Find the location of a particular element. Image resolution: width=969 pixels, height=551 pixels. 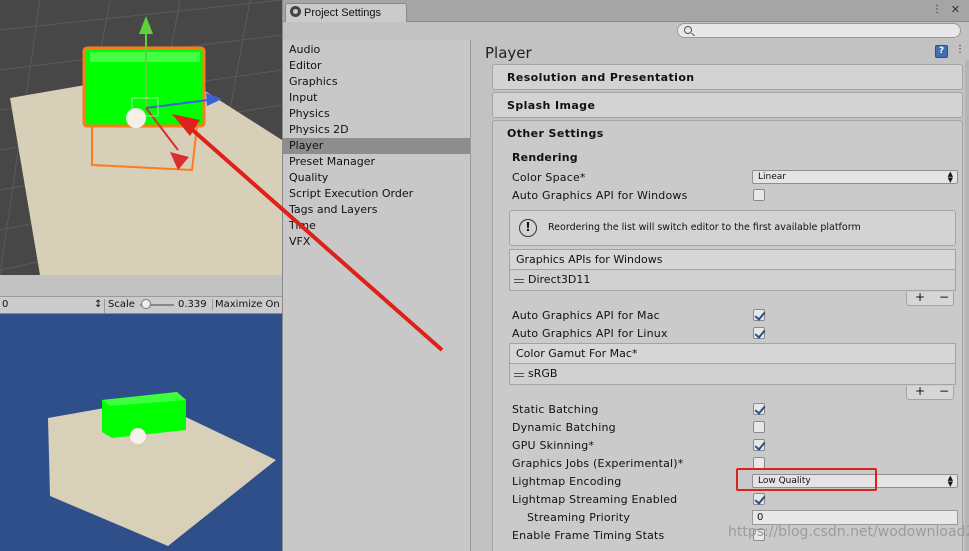

color-space-label: Color Space* is located at coordinates (549, 177).